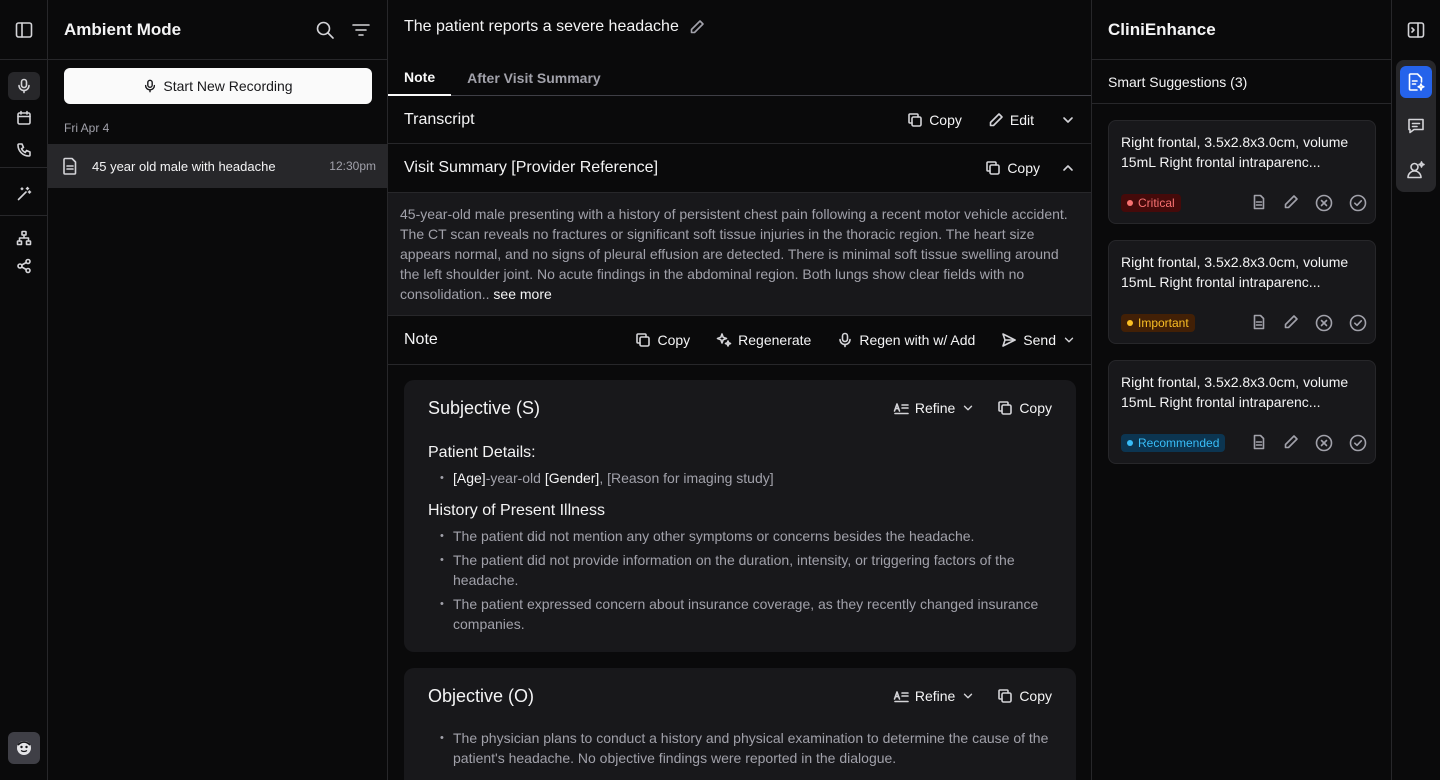 The image size is (1440, 780). What do you see at coordinates (352, 166) in the screenshot?
I see `session-time: 12:30pm` at bounding box center [352, 166].